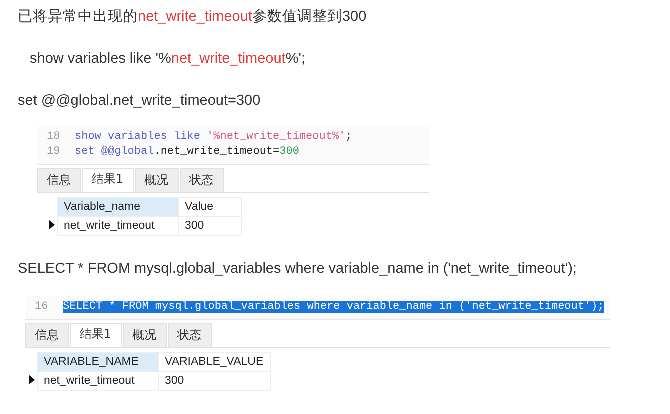 The image size is (670, 414). What do you see at coordinates (213, 136) in the screenshot?
I see `code-line: show variables like '%net_write_timeout%';` at bounding box center [213, 136].